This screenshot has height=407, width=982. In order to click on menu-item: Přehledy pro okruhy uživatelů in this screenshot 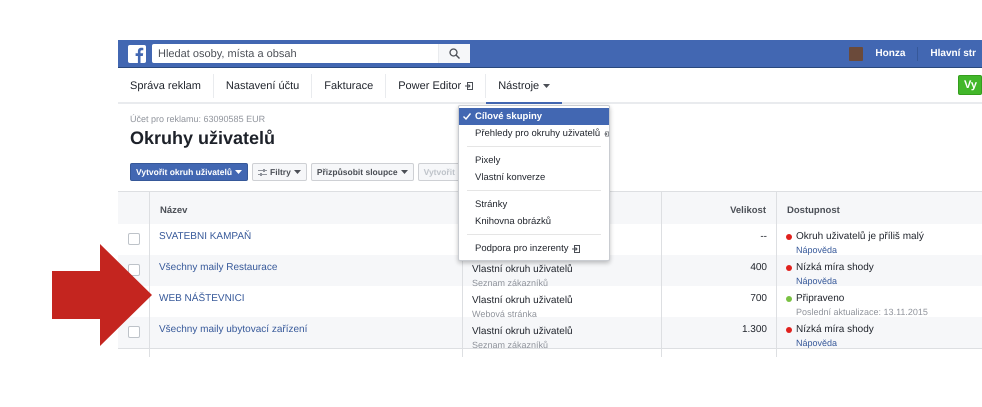, I will do `click(534, 133)`.